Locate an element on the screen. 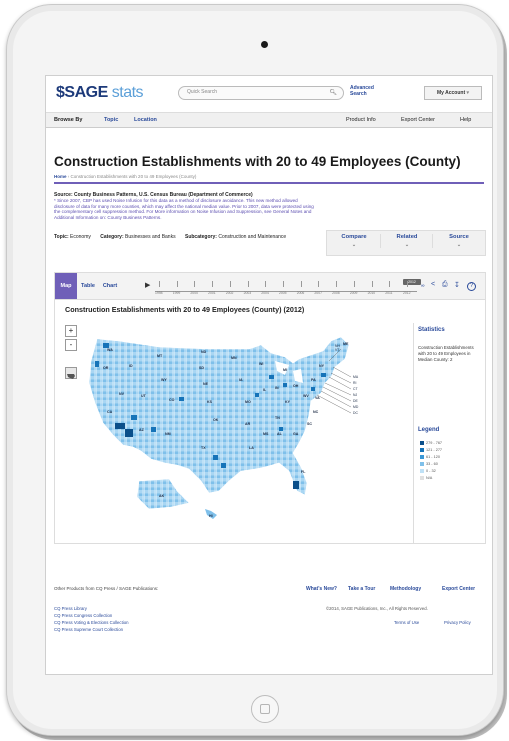 The width and height of the screenshot is (509, 741). related-button: Related ⌄ is located at coordinates (406, 241).